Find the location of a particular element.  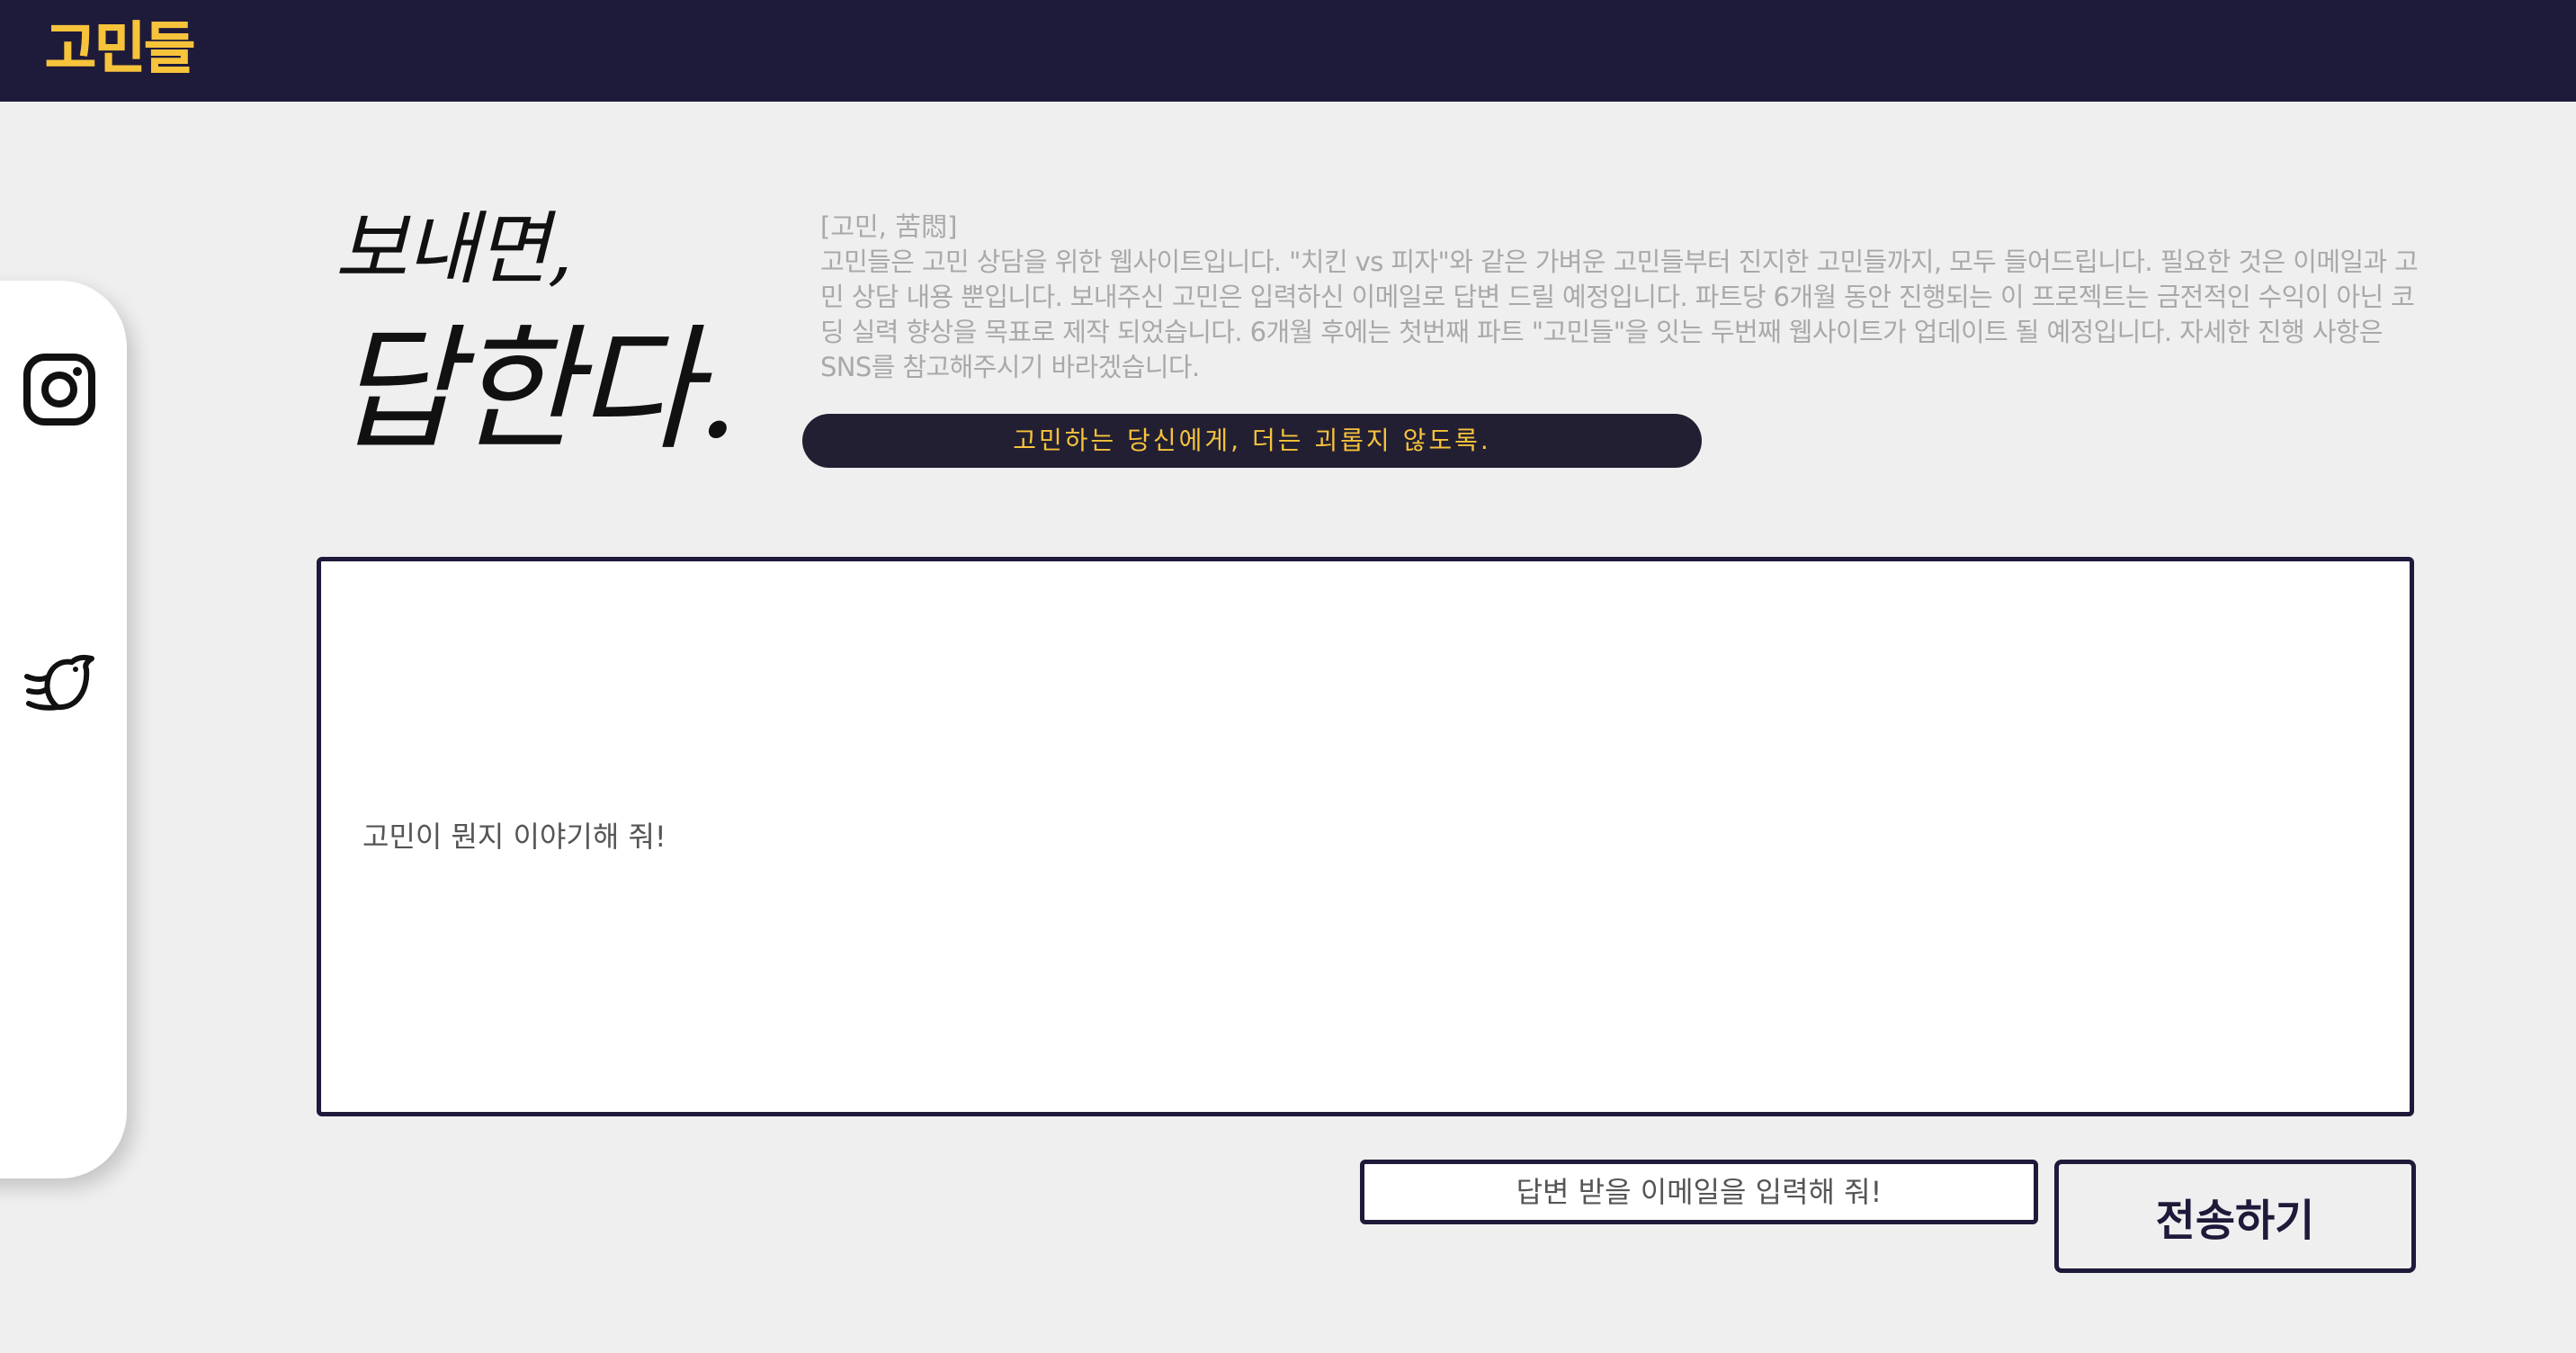

description-title: [고민, 苦悶] is located at coordinates (889, 226).